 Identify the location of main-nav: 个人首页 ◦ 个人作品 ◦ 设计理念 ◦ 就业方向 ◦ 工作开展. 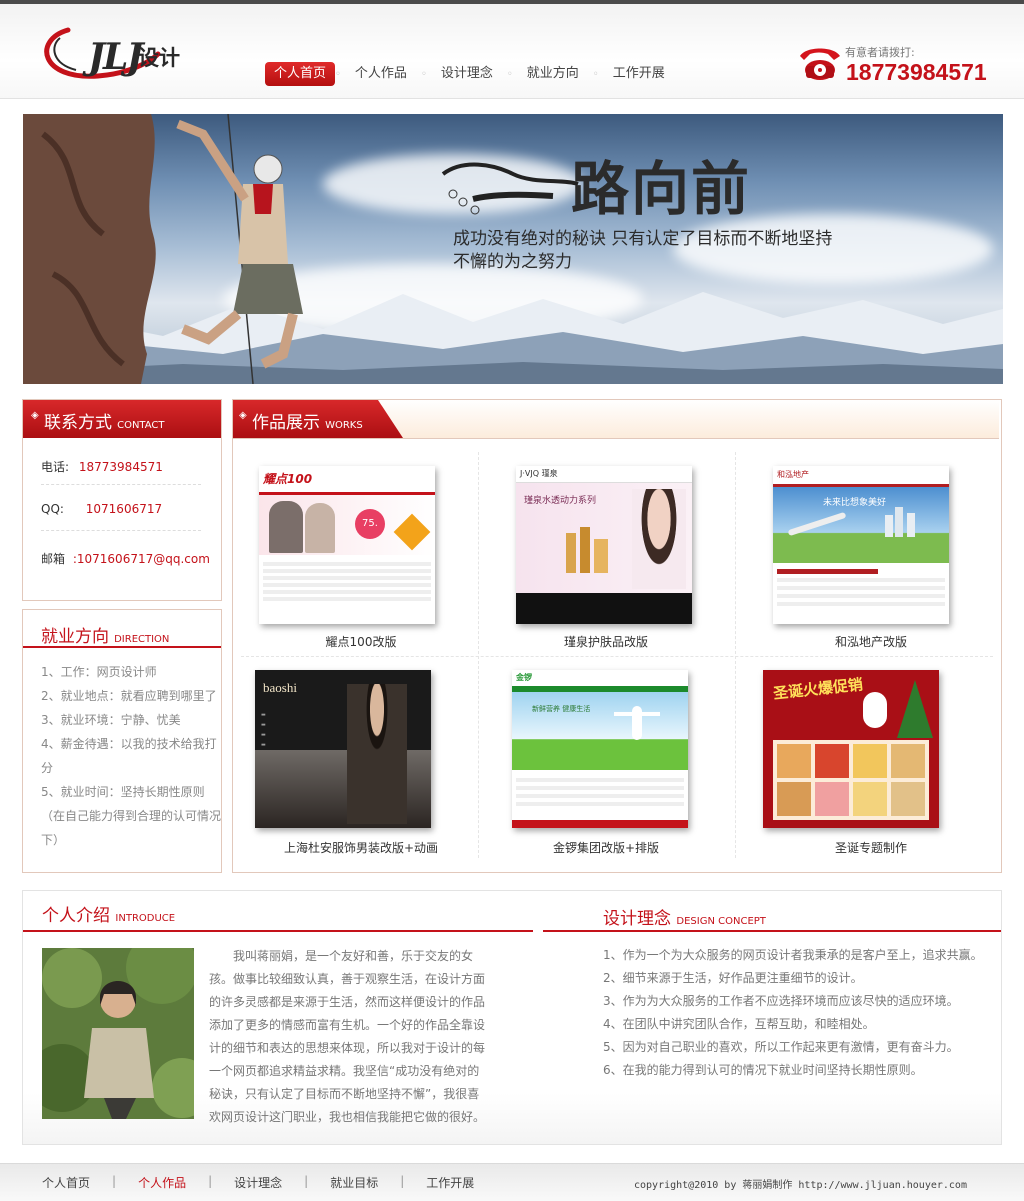
(472, 74).